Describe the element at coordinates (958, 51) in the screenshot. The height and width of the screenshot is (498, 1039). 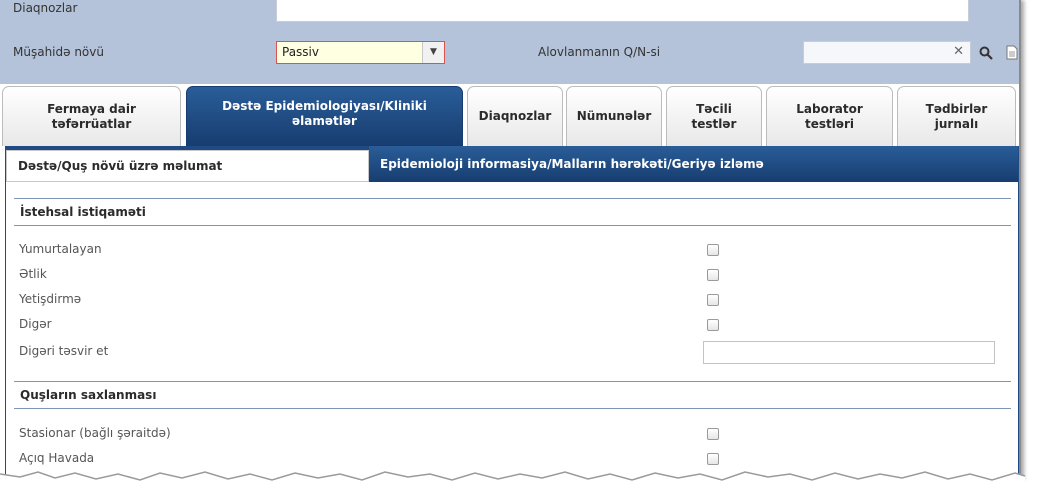
I see `clear-icon: ✕` at that location.